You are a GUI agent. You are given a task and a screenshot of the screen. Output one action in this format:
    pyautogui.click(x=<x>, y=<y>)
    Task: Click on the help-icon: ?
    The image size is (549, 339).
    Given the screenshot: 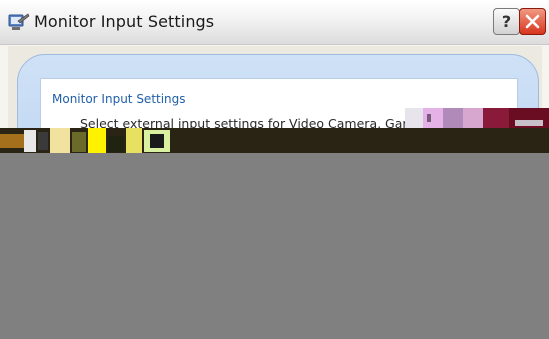 What is the action you would take?
    pyautogui.click(x=506, y=21)
    